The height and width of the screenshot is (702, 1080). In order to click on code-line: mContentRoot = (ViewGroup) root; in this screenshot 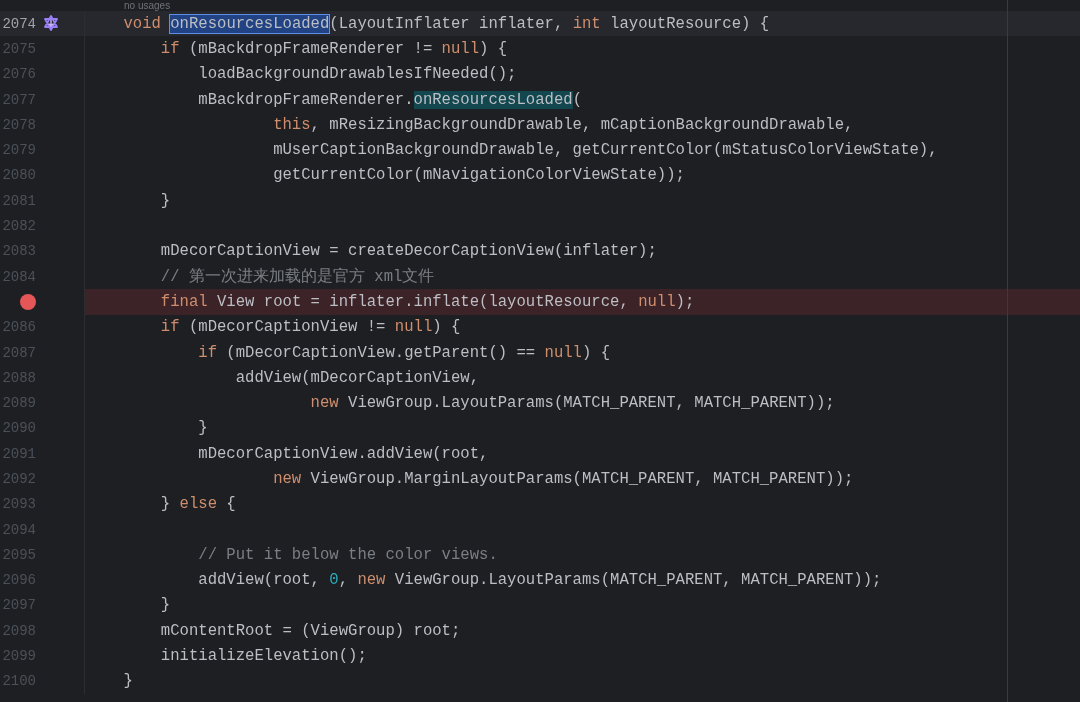, I will do `click(310, 630)`.